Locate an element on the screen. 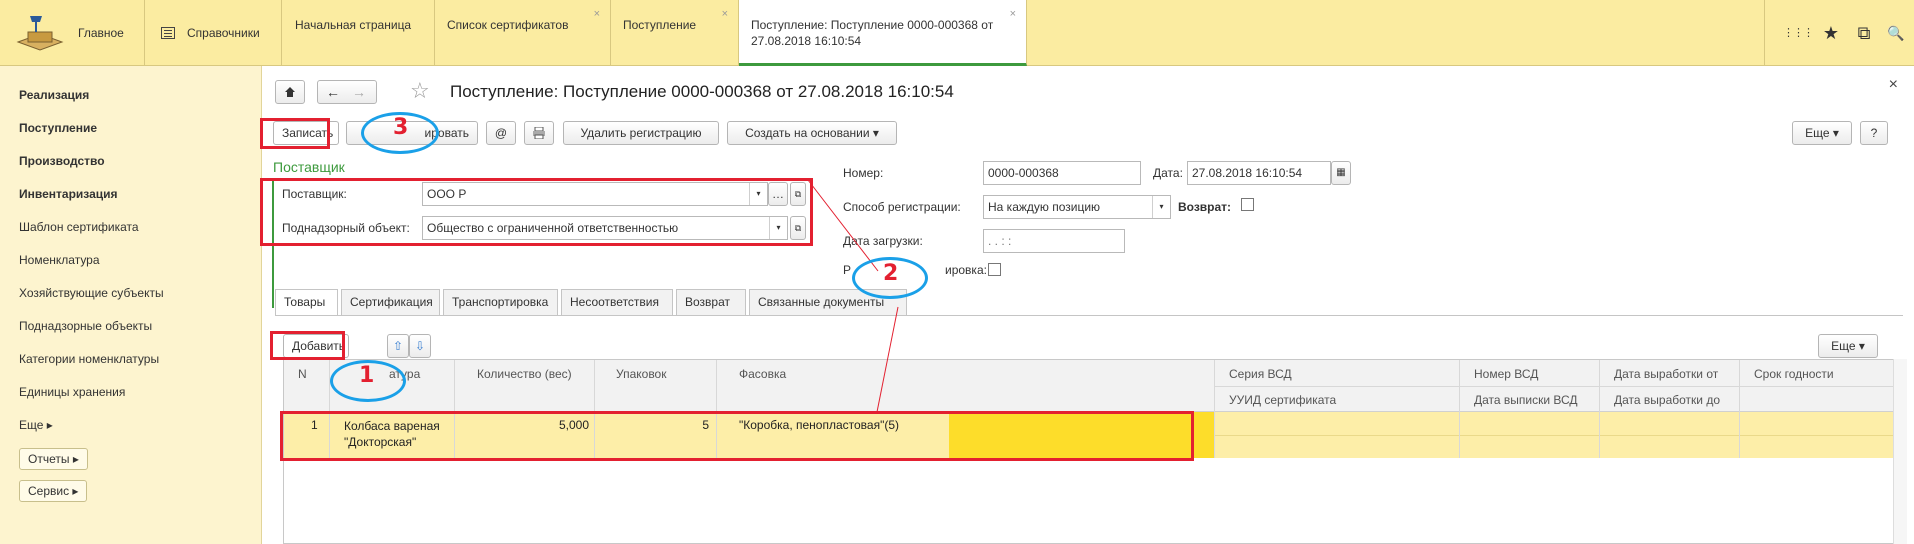 The width and height of the screenshot is (1914, 544). partial-checkbox is located at coordinates (994, 269).